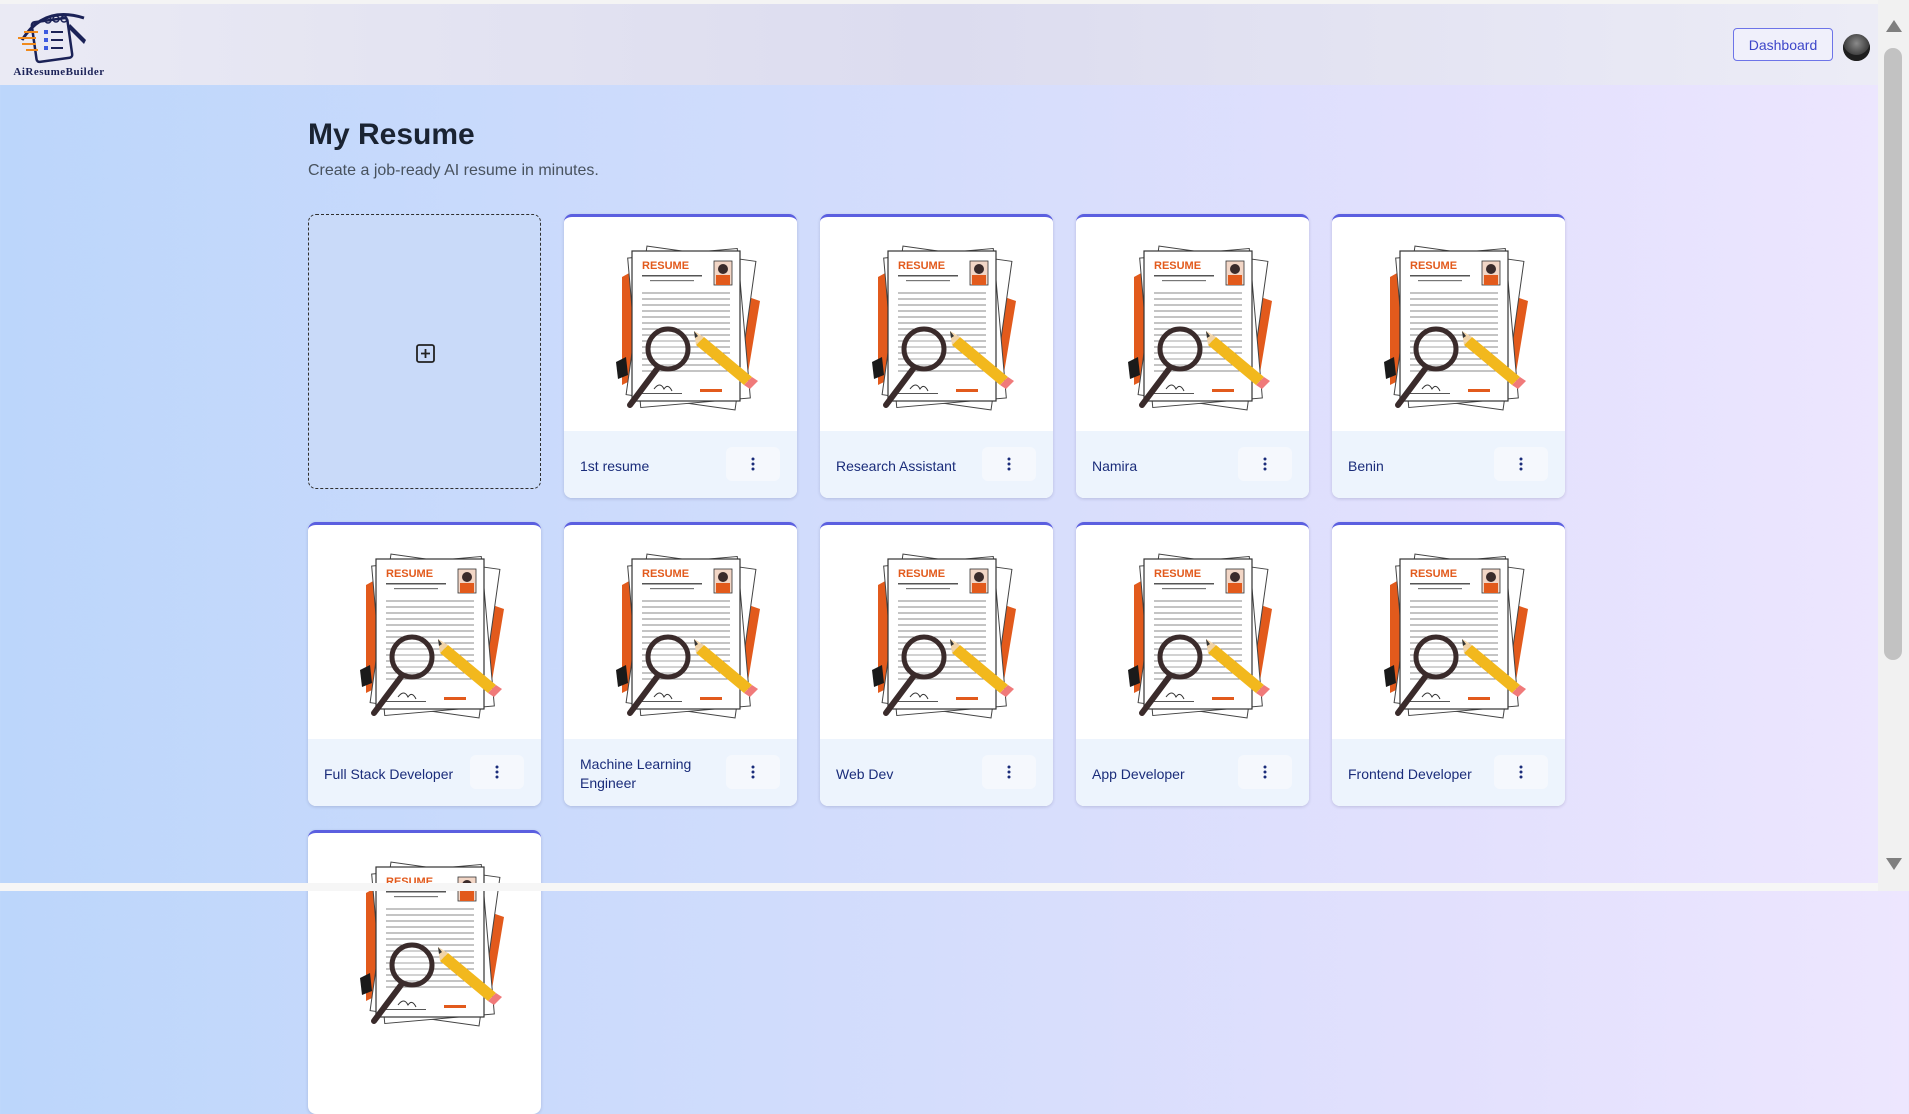 Image resolution: width=1909 pixels, height=1114 pixels. I want to click on resume-title: Machine Learning Engineer, so click(636, 773).